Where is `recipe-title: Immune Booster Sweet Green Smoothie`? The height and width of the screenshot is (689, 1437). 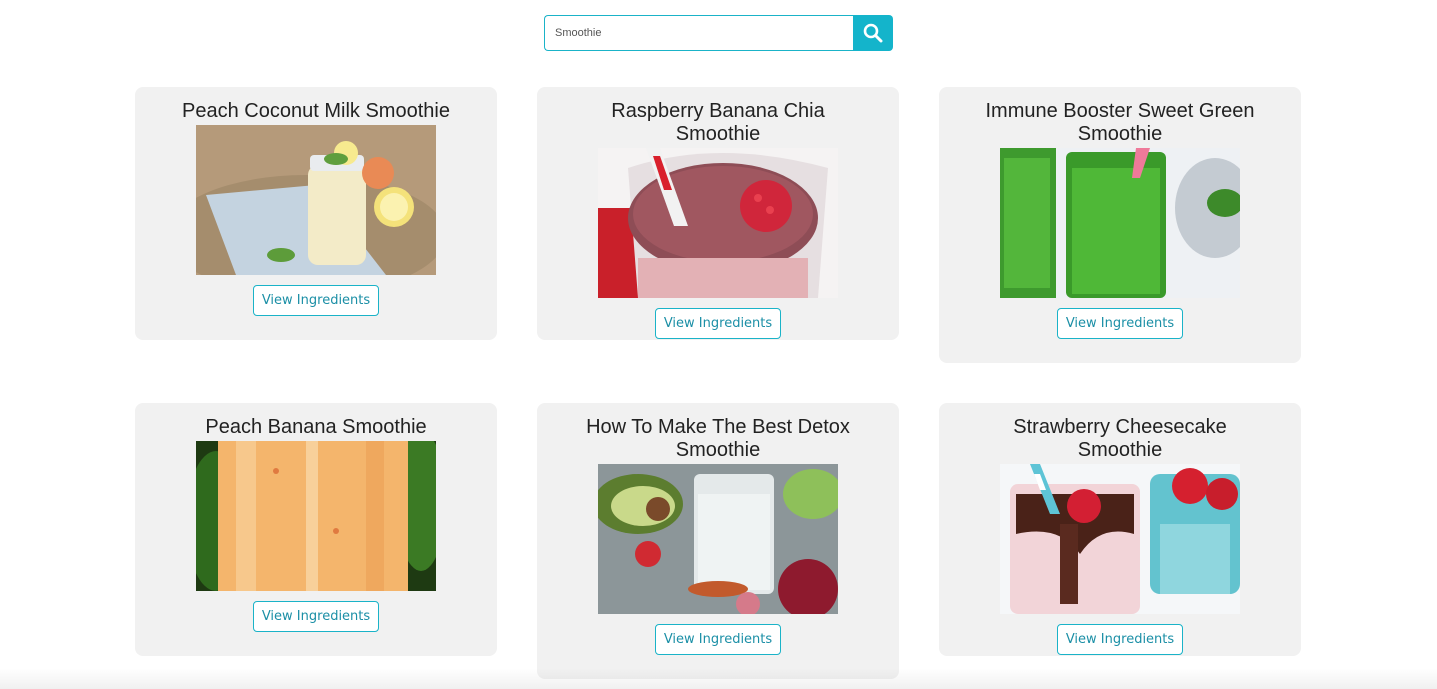 recipe-title: Immune Booster Sweet Green Smoothie is located at coordinates (1120, 122).